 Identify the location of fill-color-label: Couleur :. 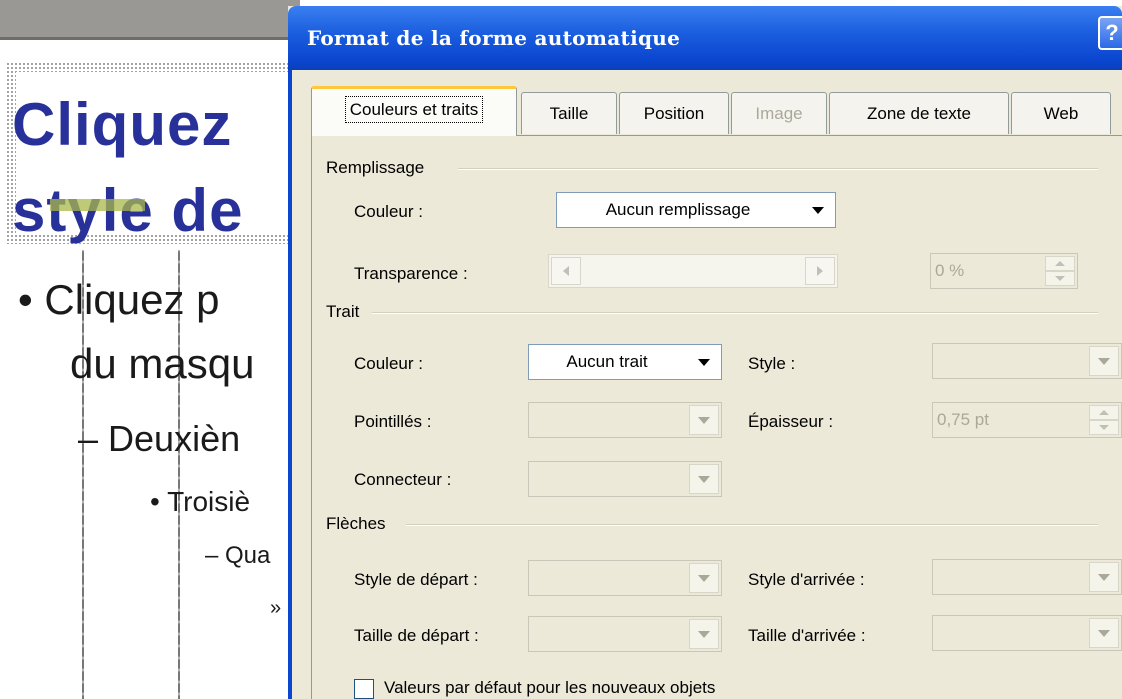
(388, 211).